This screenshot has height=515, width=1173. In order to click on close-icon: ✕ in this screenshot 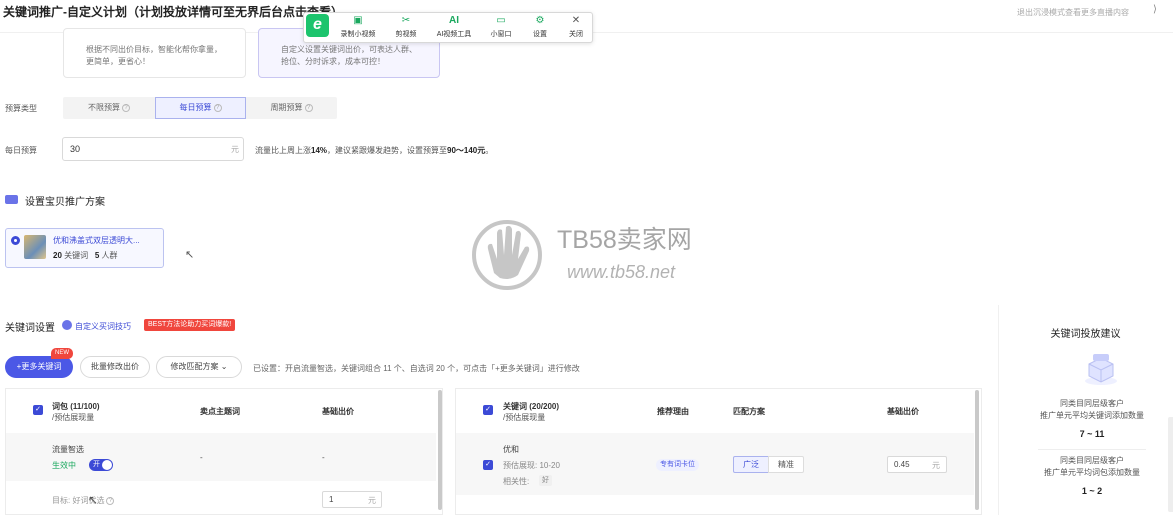, I will do `click(576, 20)`.